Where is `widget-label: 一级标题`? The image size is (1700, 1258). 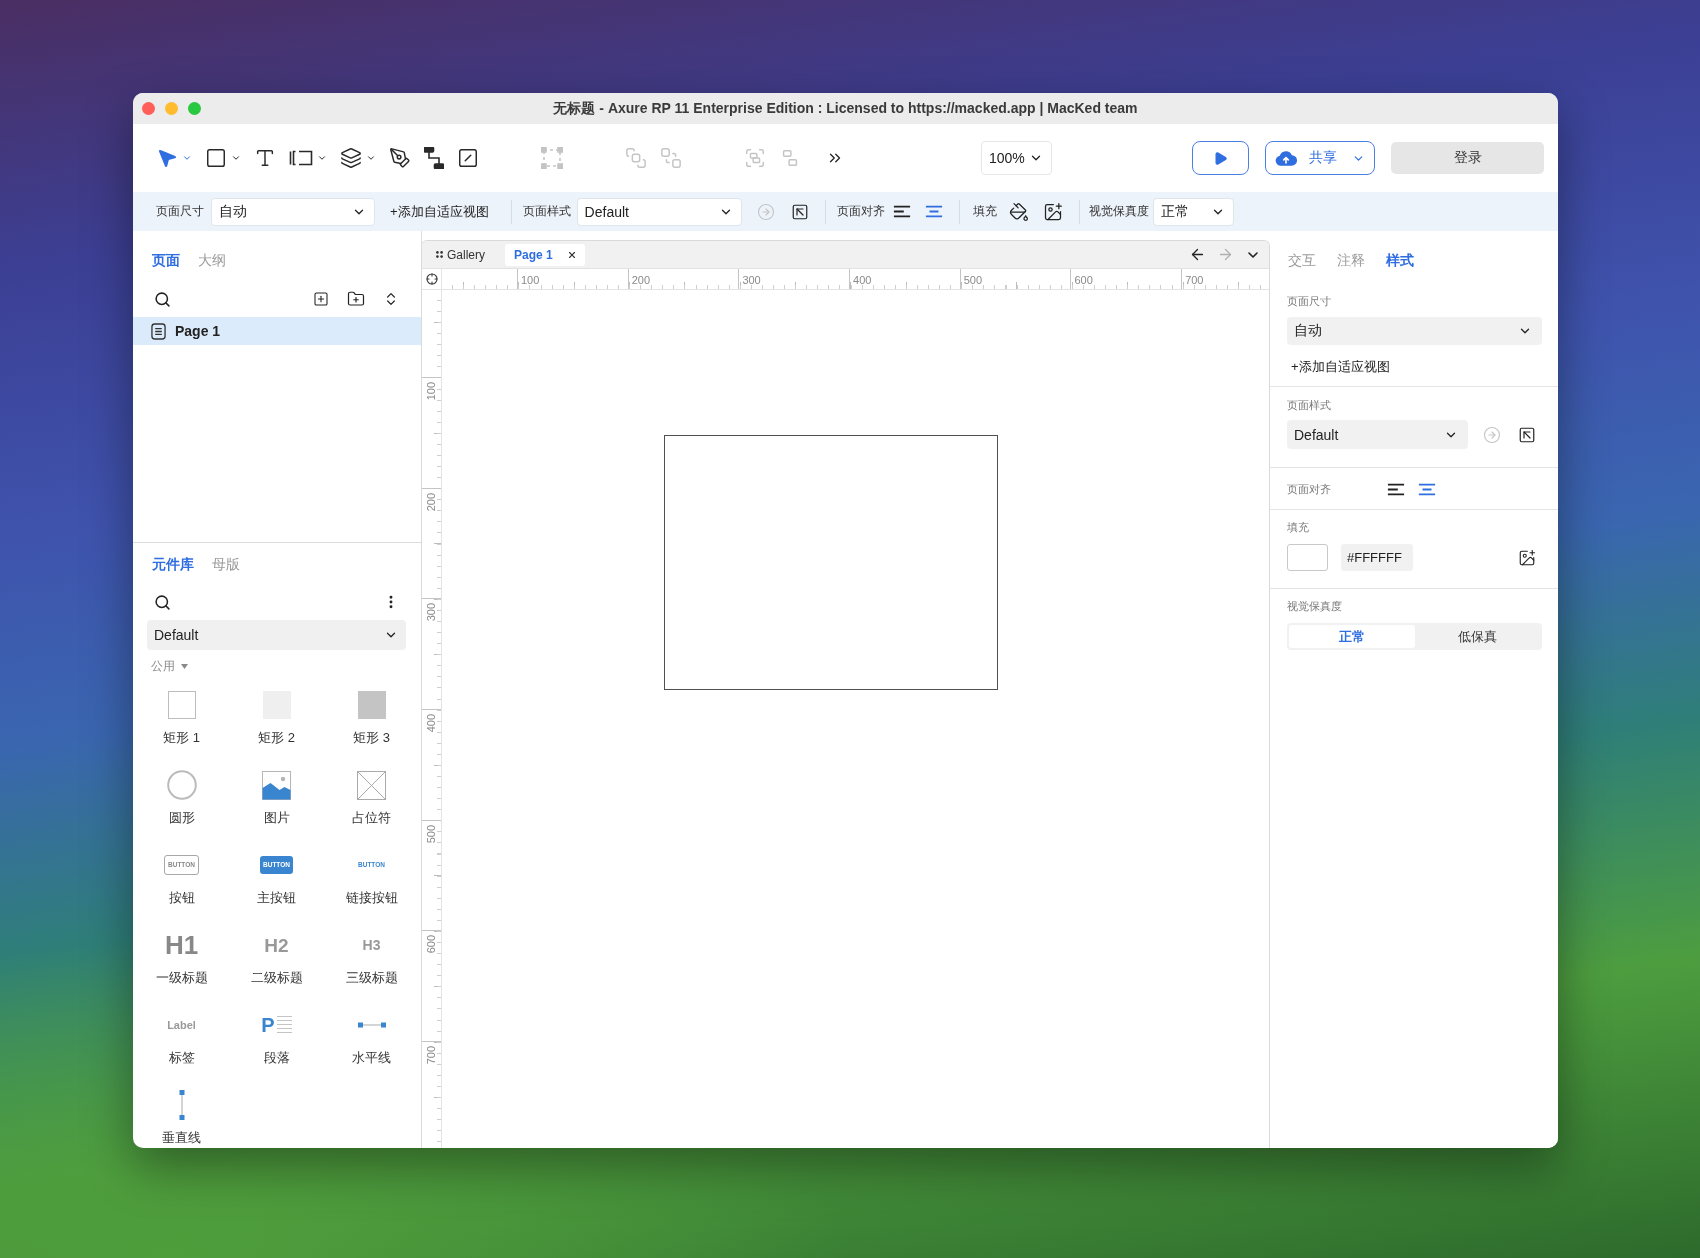
widget-label: 一级标题 is located at coordinates (181, 977).